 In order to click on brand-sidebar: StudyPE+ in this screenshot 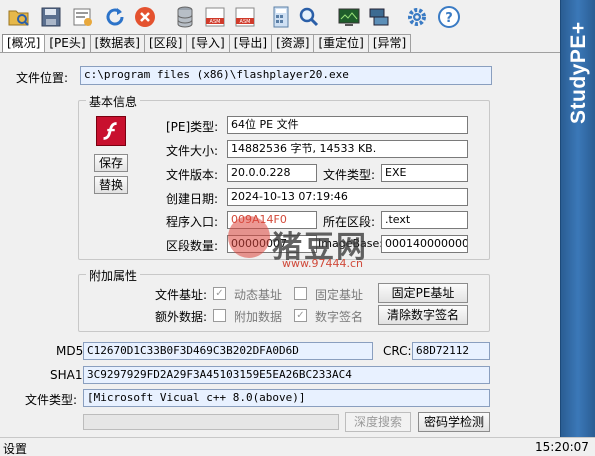, I will do `click(577, 219)`.